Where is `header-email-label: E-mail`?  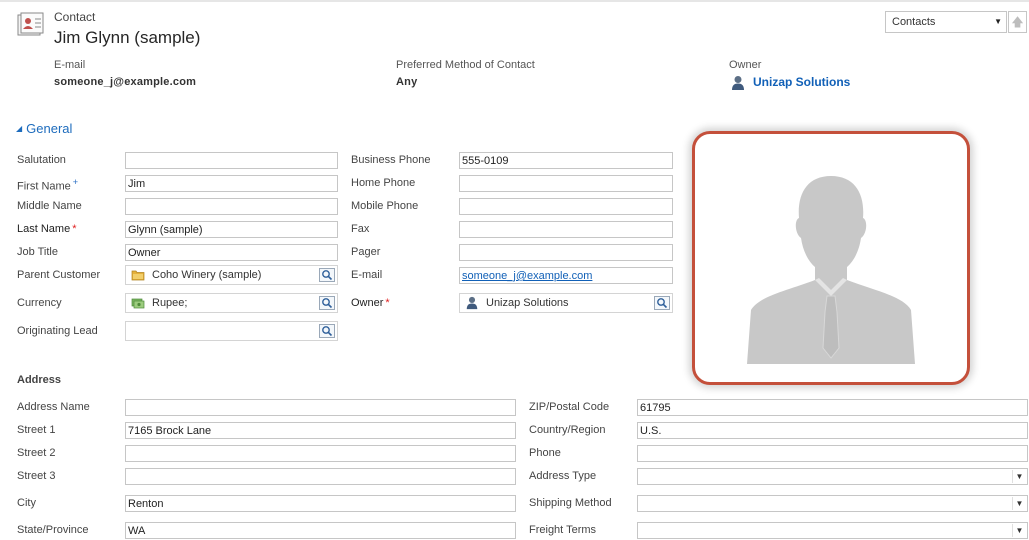 header-email-label: E-mail is located at coordinates (70, 65).